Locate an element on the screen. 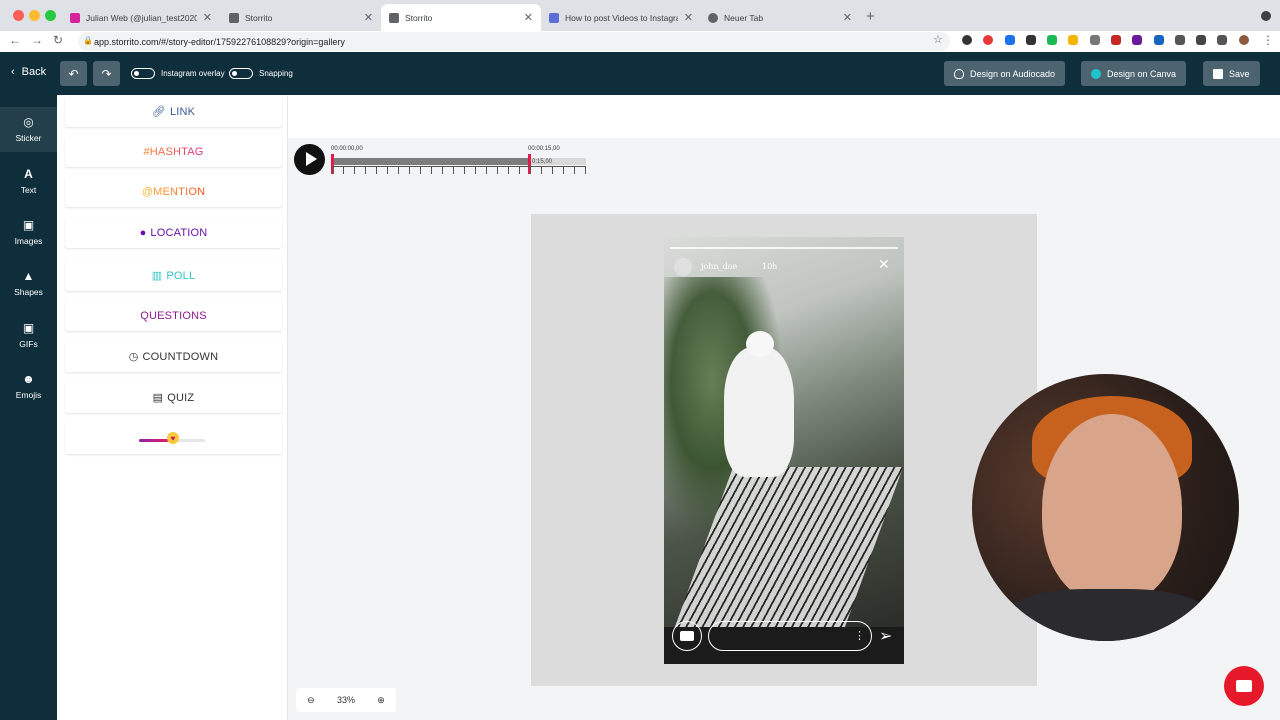 Image resolution: width=1280 pixels, height=720 pixels. profile-avatar is located at coordinates (1244, 40).